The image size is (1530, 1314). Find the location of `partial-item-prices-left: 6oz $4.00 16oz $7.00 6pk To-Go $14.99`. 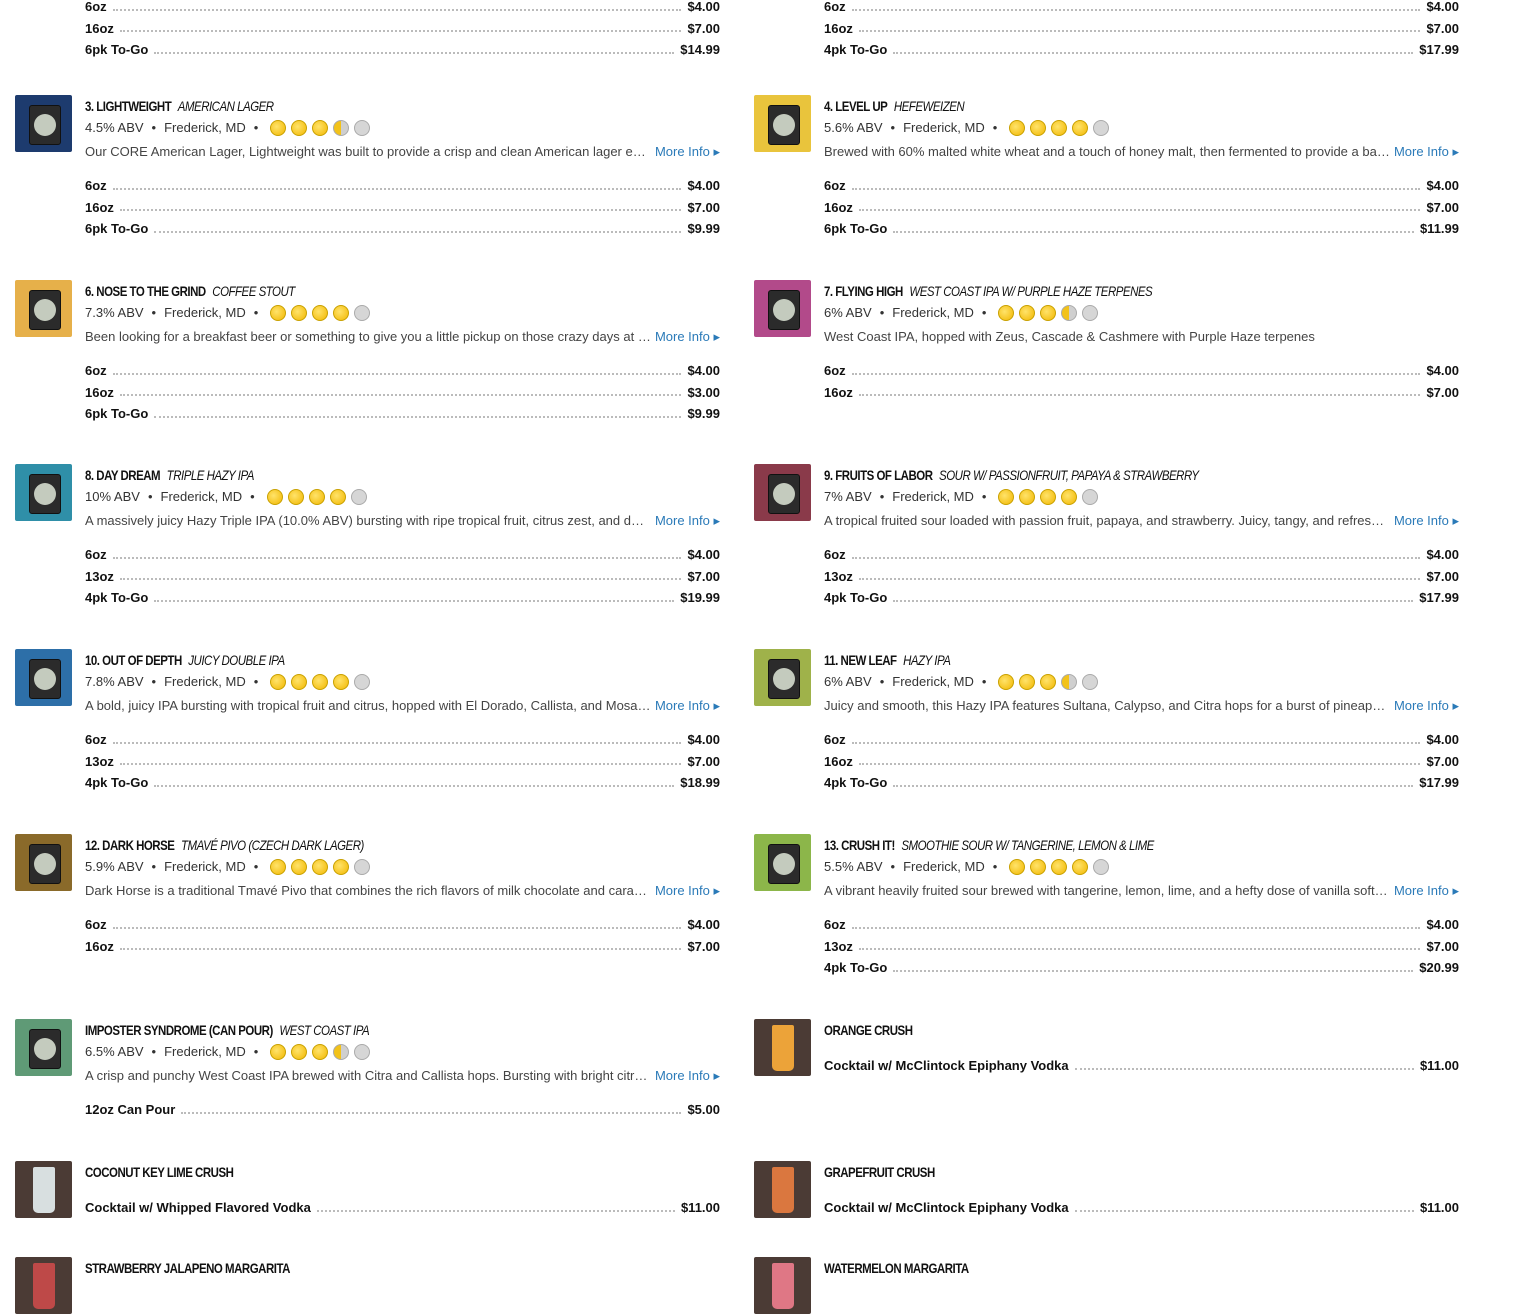

partial-item-prices-left: 6oz $4.00 16oz $7.00 6pk To-Go $14.99 is located at coordinates (402, 30).